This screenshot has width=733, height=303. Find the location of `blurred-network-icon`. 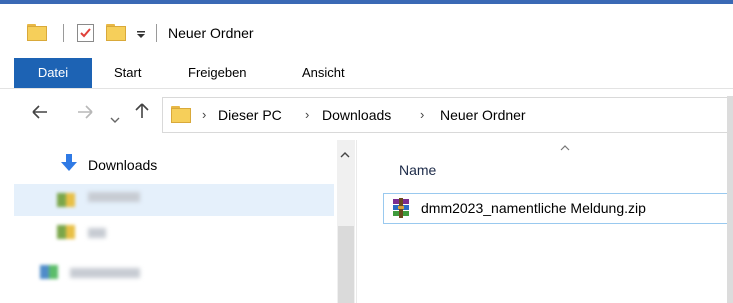

blurred-network-icon is located at coordinates (49, 272).